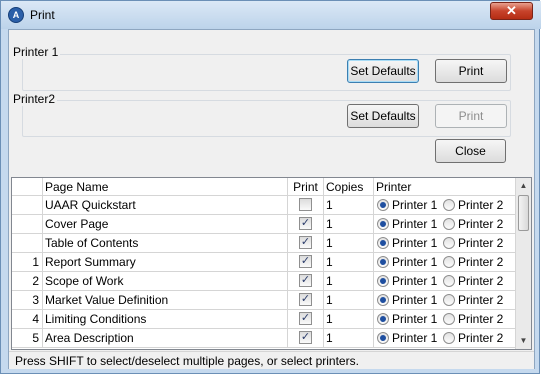 The image size is (542, 376). I want to click on table-row: Cover Page ✓ 1 Printer 1 Printer 2, so click(264, 224).